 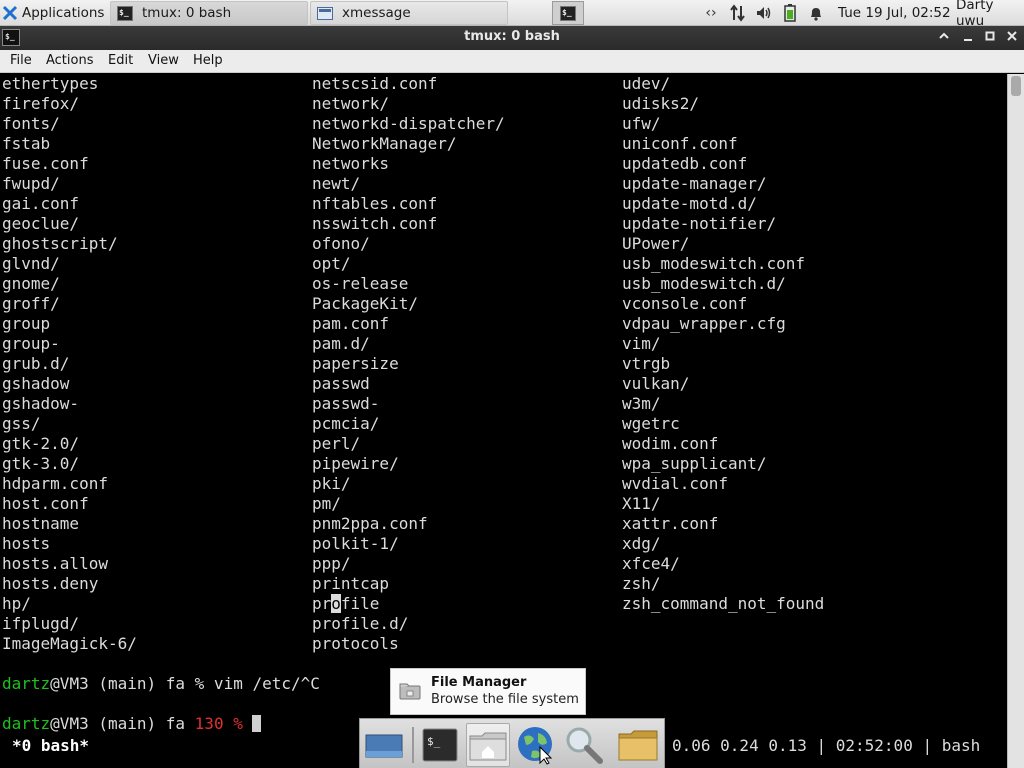 I want to click on listing-row: fonts/networkd-dispatcher/ufw/, so click(x=503, y=124).